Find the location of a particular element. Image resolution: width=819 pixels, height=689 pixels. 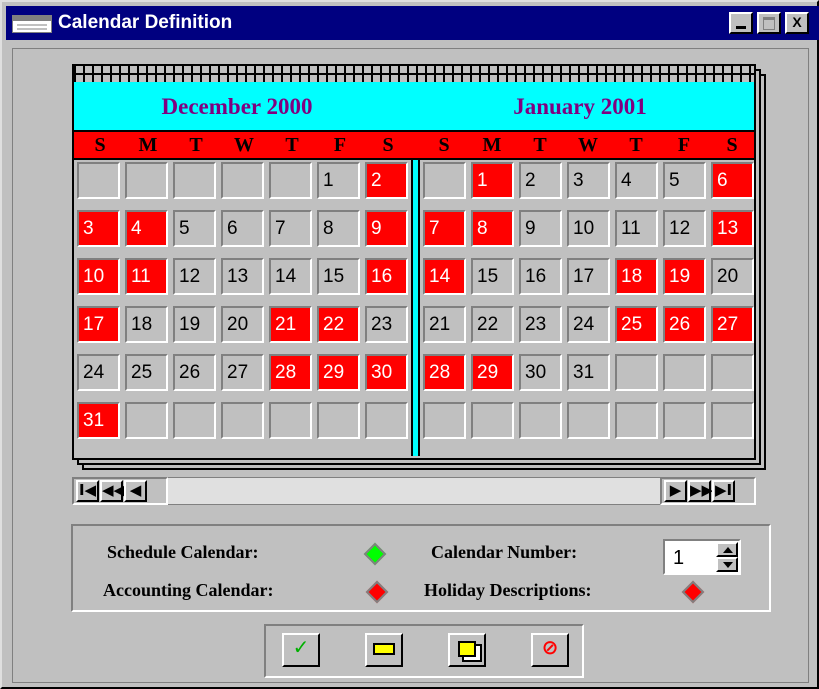

minimize-button is located at coordinates (741, 23).